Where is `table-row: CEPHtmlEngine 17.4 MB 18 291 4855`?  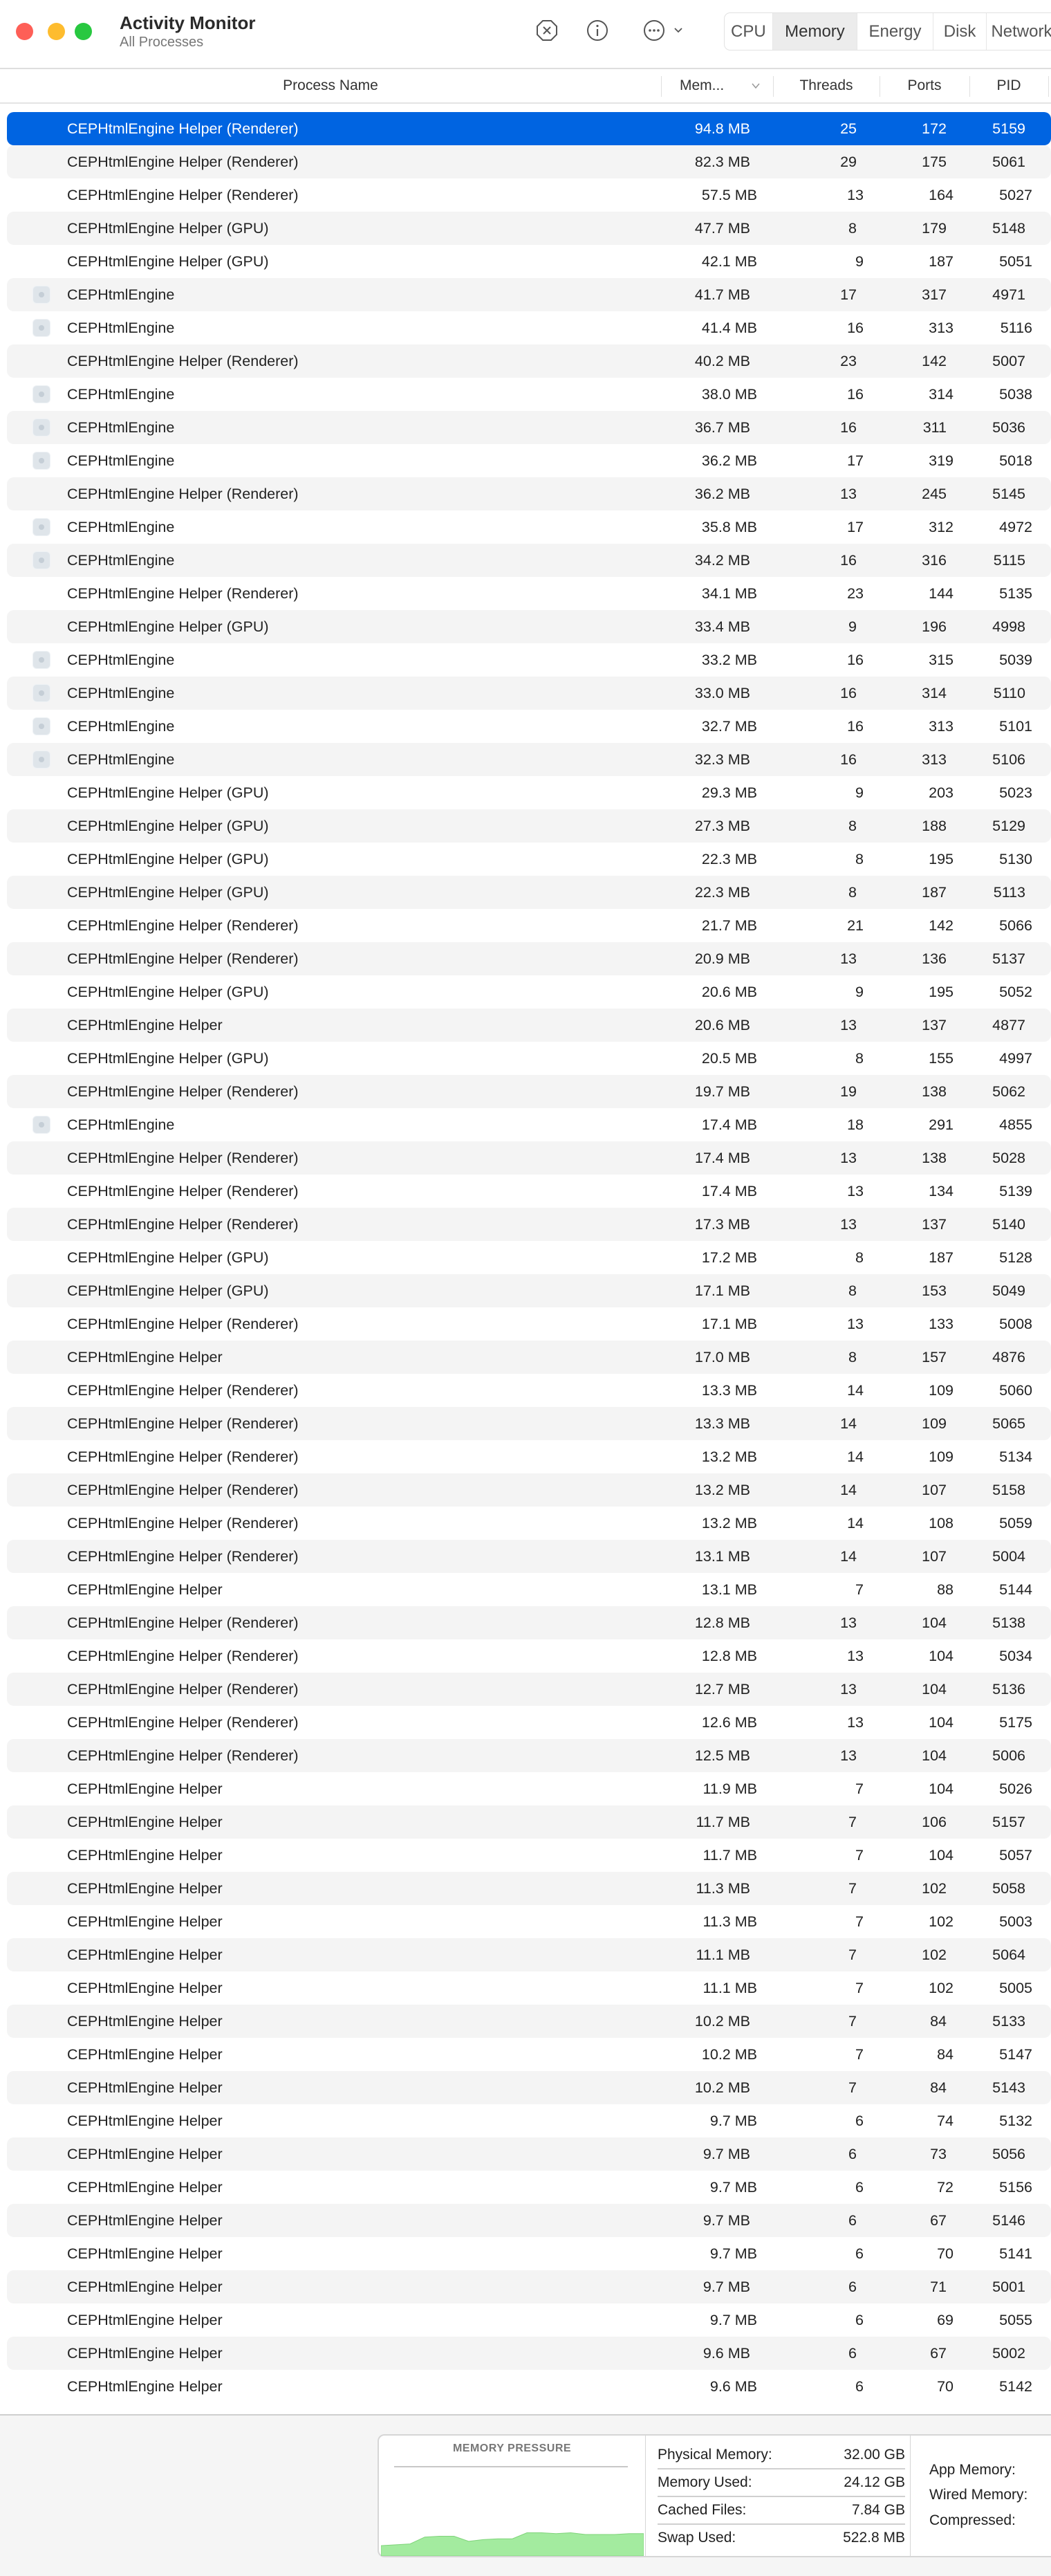 table-row: CEPHtmlEngine 17.4 MB 18 291 4855 is located at coordinates (525, 1124).